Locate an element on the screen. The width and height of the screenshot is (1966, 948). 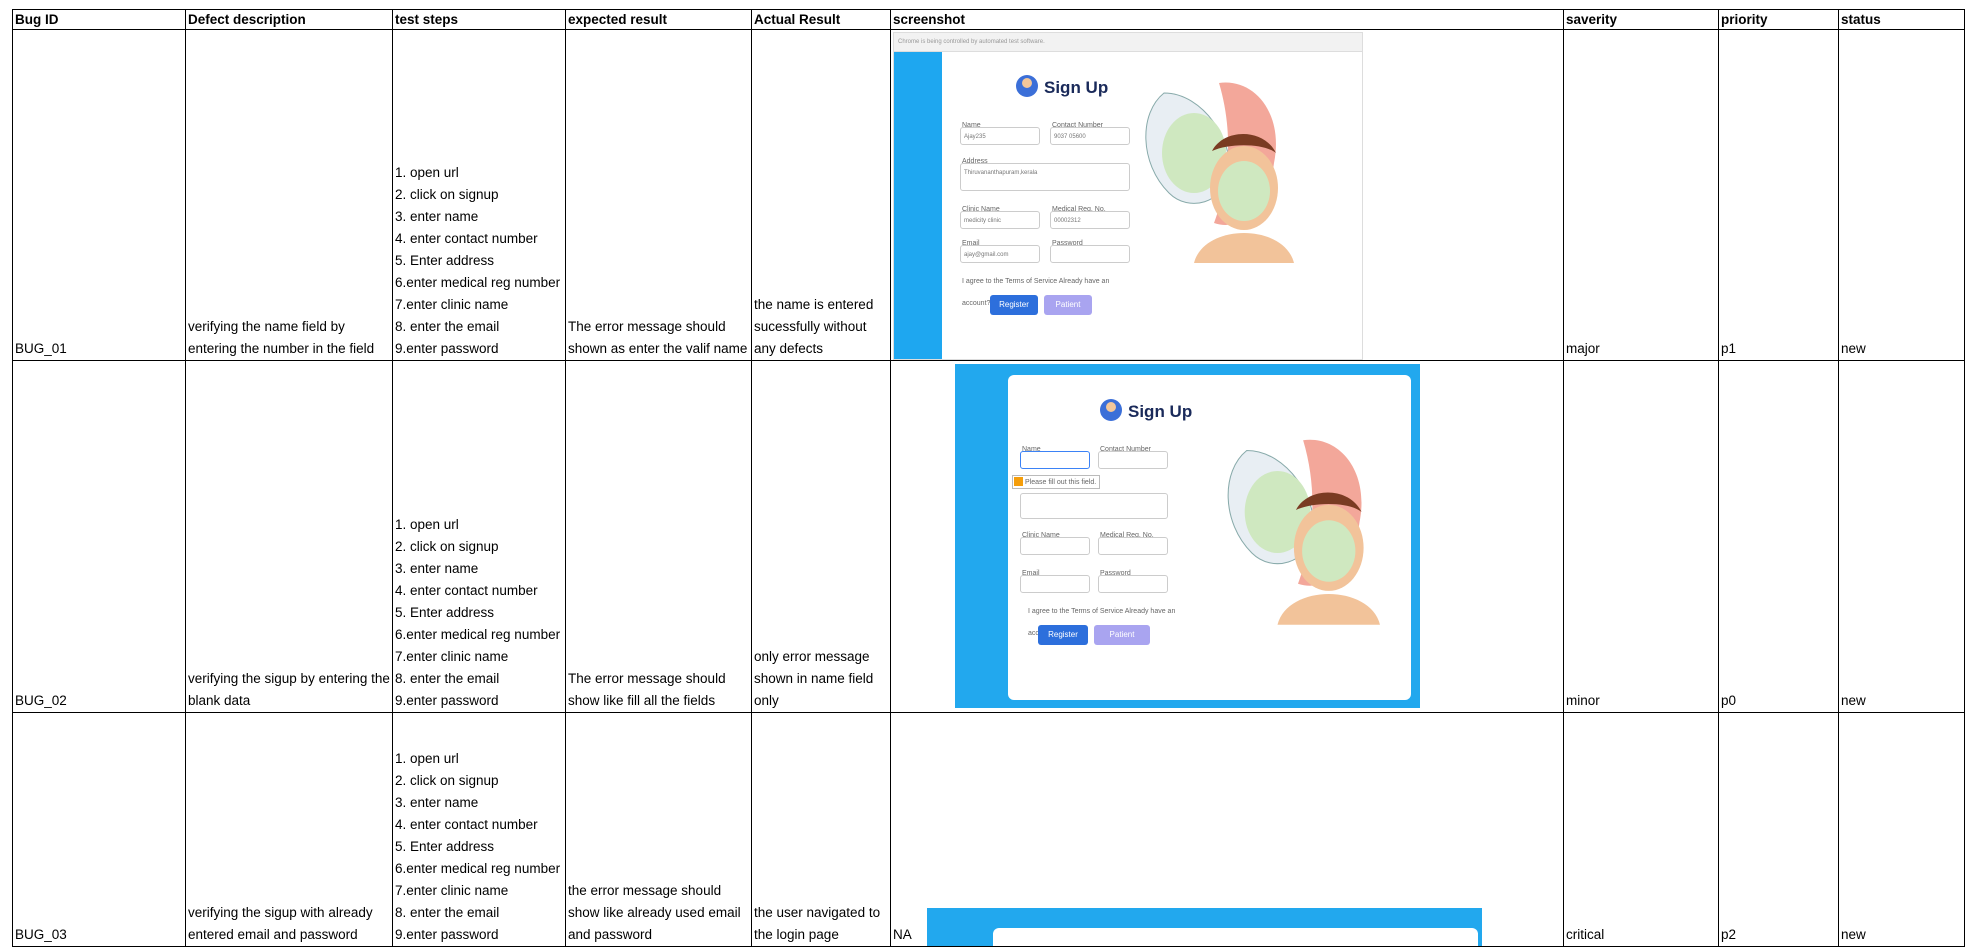
validation-tooltip: Please fill out this field. is located at coordinates (1056, 482).